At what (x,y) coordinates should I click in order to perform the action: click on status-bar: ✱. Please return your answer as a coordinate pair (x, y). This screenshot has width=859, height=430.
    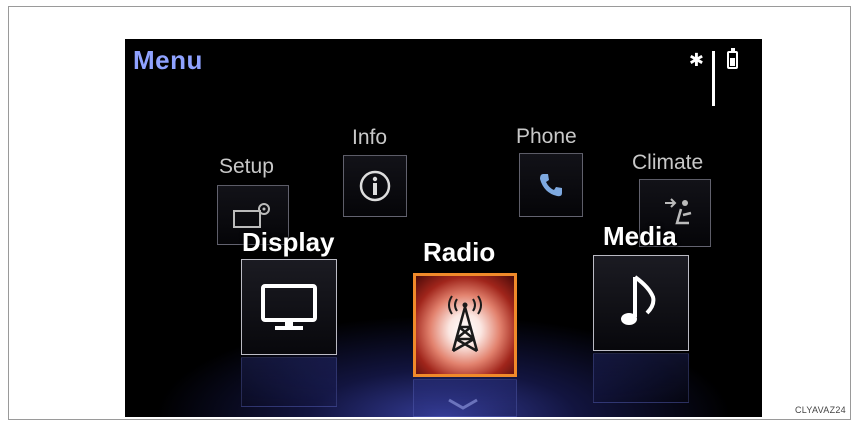
    Looking at the image, I should click on (713, 77).